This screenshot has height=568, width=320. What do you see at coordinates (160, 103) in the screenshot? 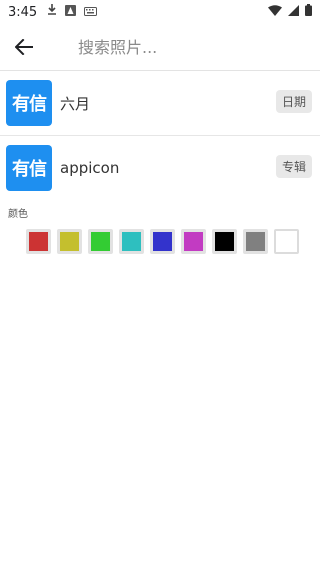
I see `list-item: 有信 六月 日期` at bounding box center [160, 103].